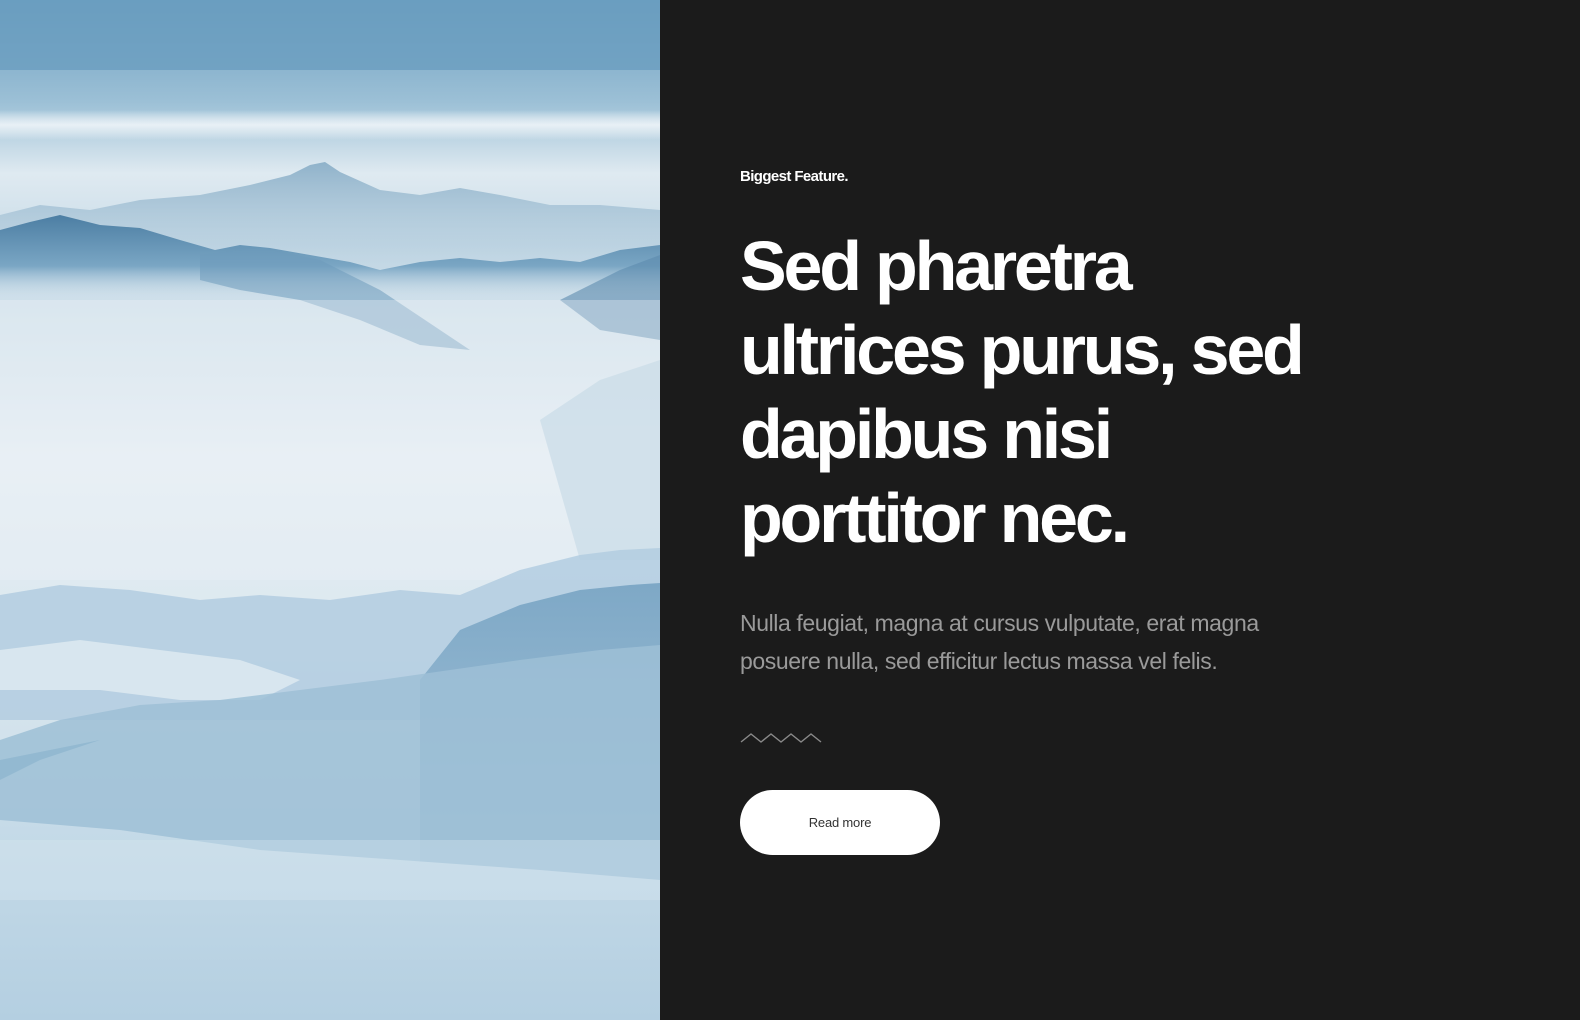 This screenshot has height=1020, width=1580. What do you see at coordinates (781, 738) in the screenshot?
I see `zigzag-wave-icon` at bounding box center [781, 738].